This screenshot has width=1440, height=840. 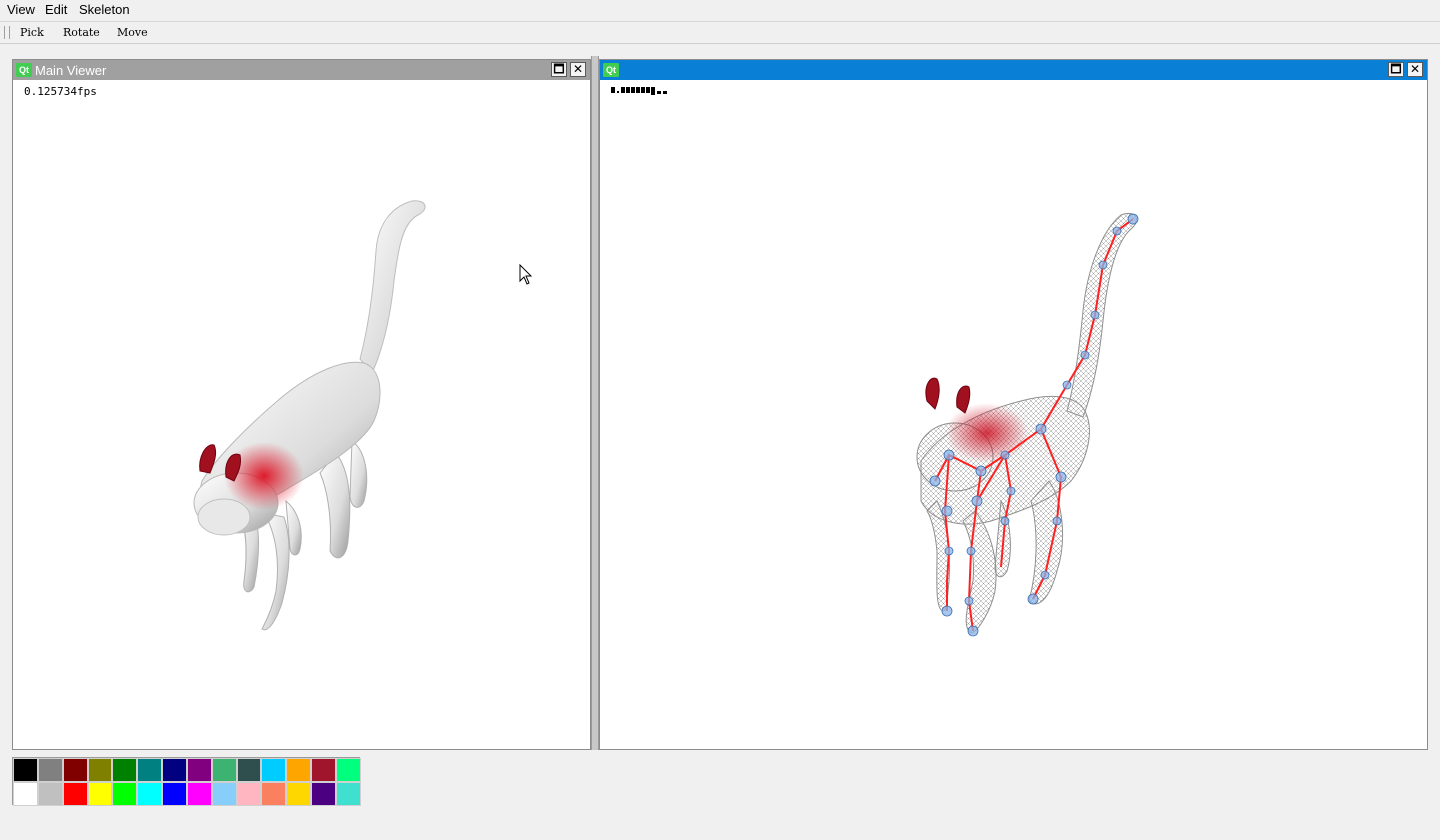 I want to click on color-palette, so click(x=186, y=781).